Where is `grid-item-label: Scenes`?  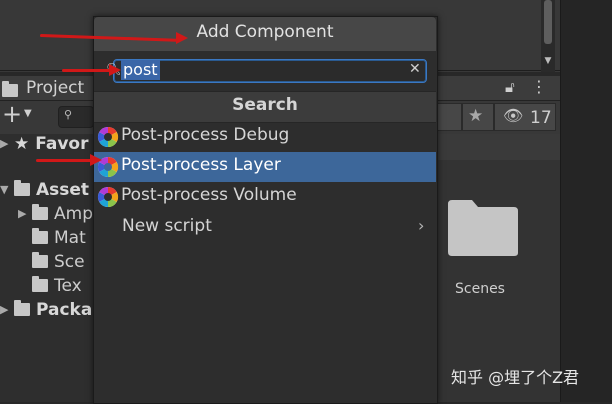 grid-item-label: Scenes is located at coordinates (480, 289).